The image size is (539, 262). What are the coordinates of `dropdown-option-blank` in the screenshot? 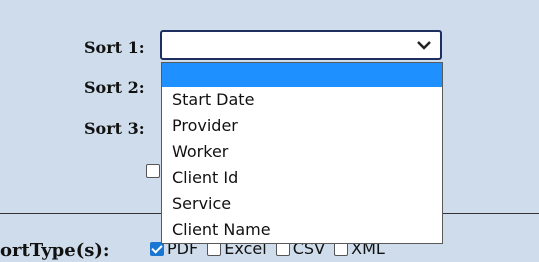 It's located at (302, 75).